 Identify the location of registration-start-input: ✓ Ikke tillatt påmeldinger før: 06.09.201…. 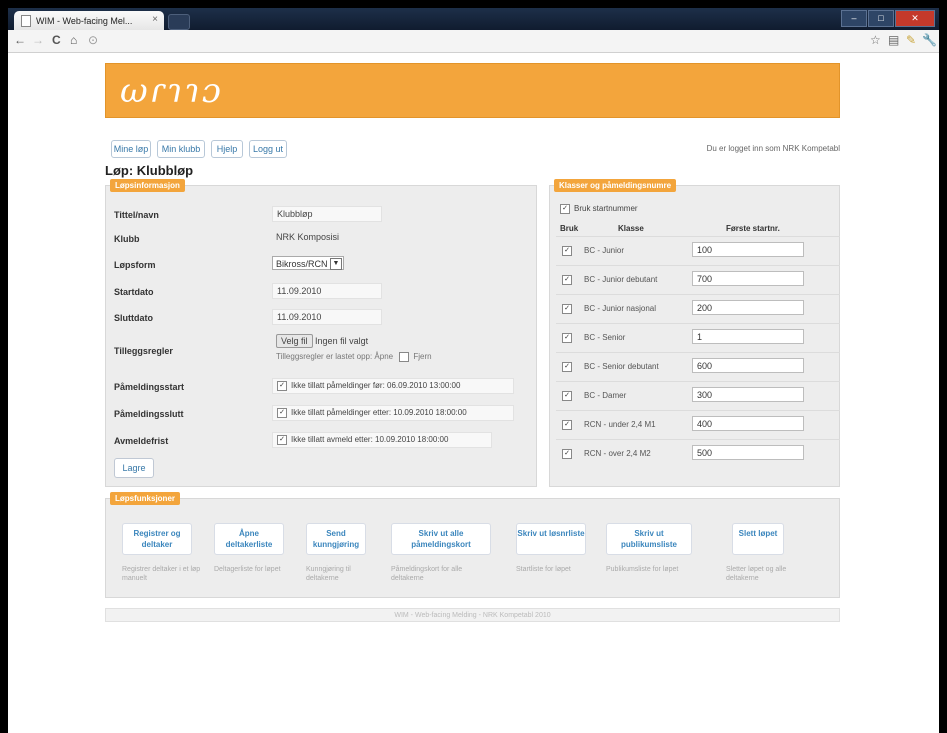
(393, 386).